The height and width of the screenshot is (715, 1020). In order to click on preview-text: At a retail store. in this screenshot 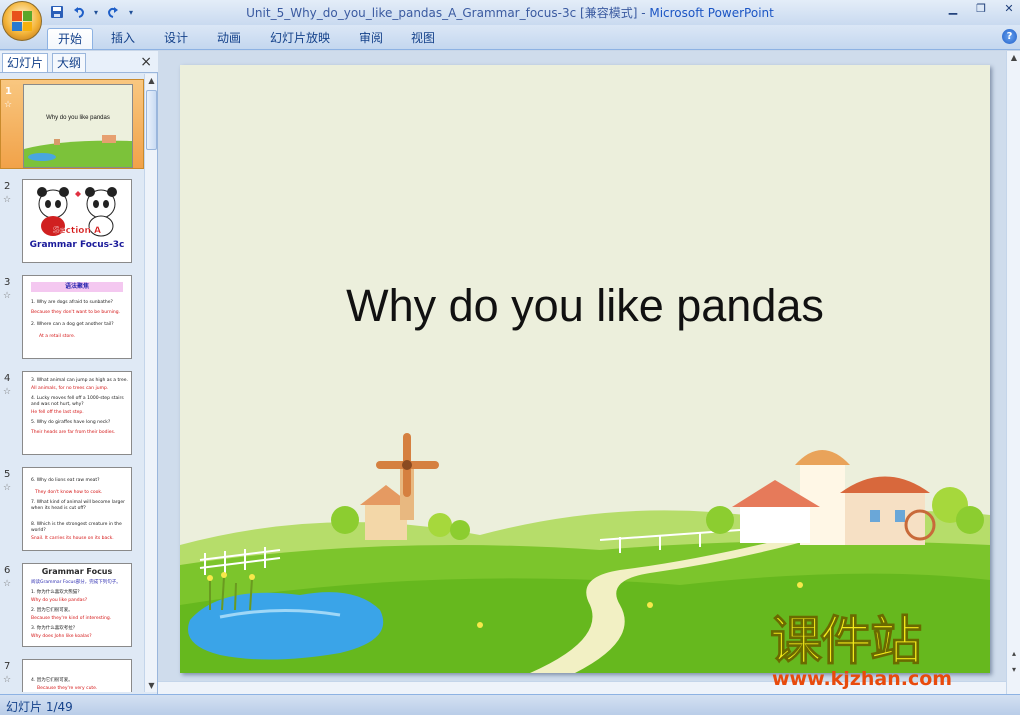, I will do `click(57, 336)`.